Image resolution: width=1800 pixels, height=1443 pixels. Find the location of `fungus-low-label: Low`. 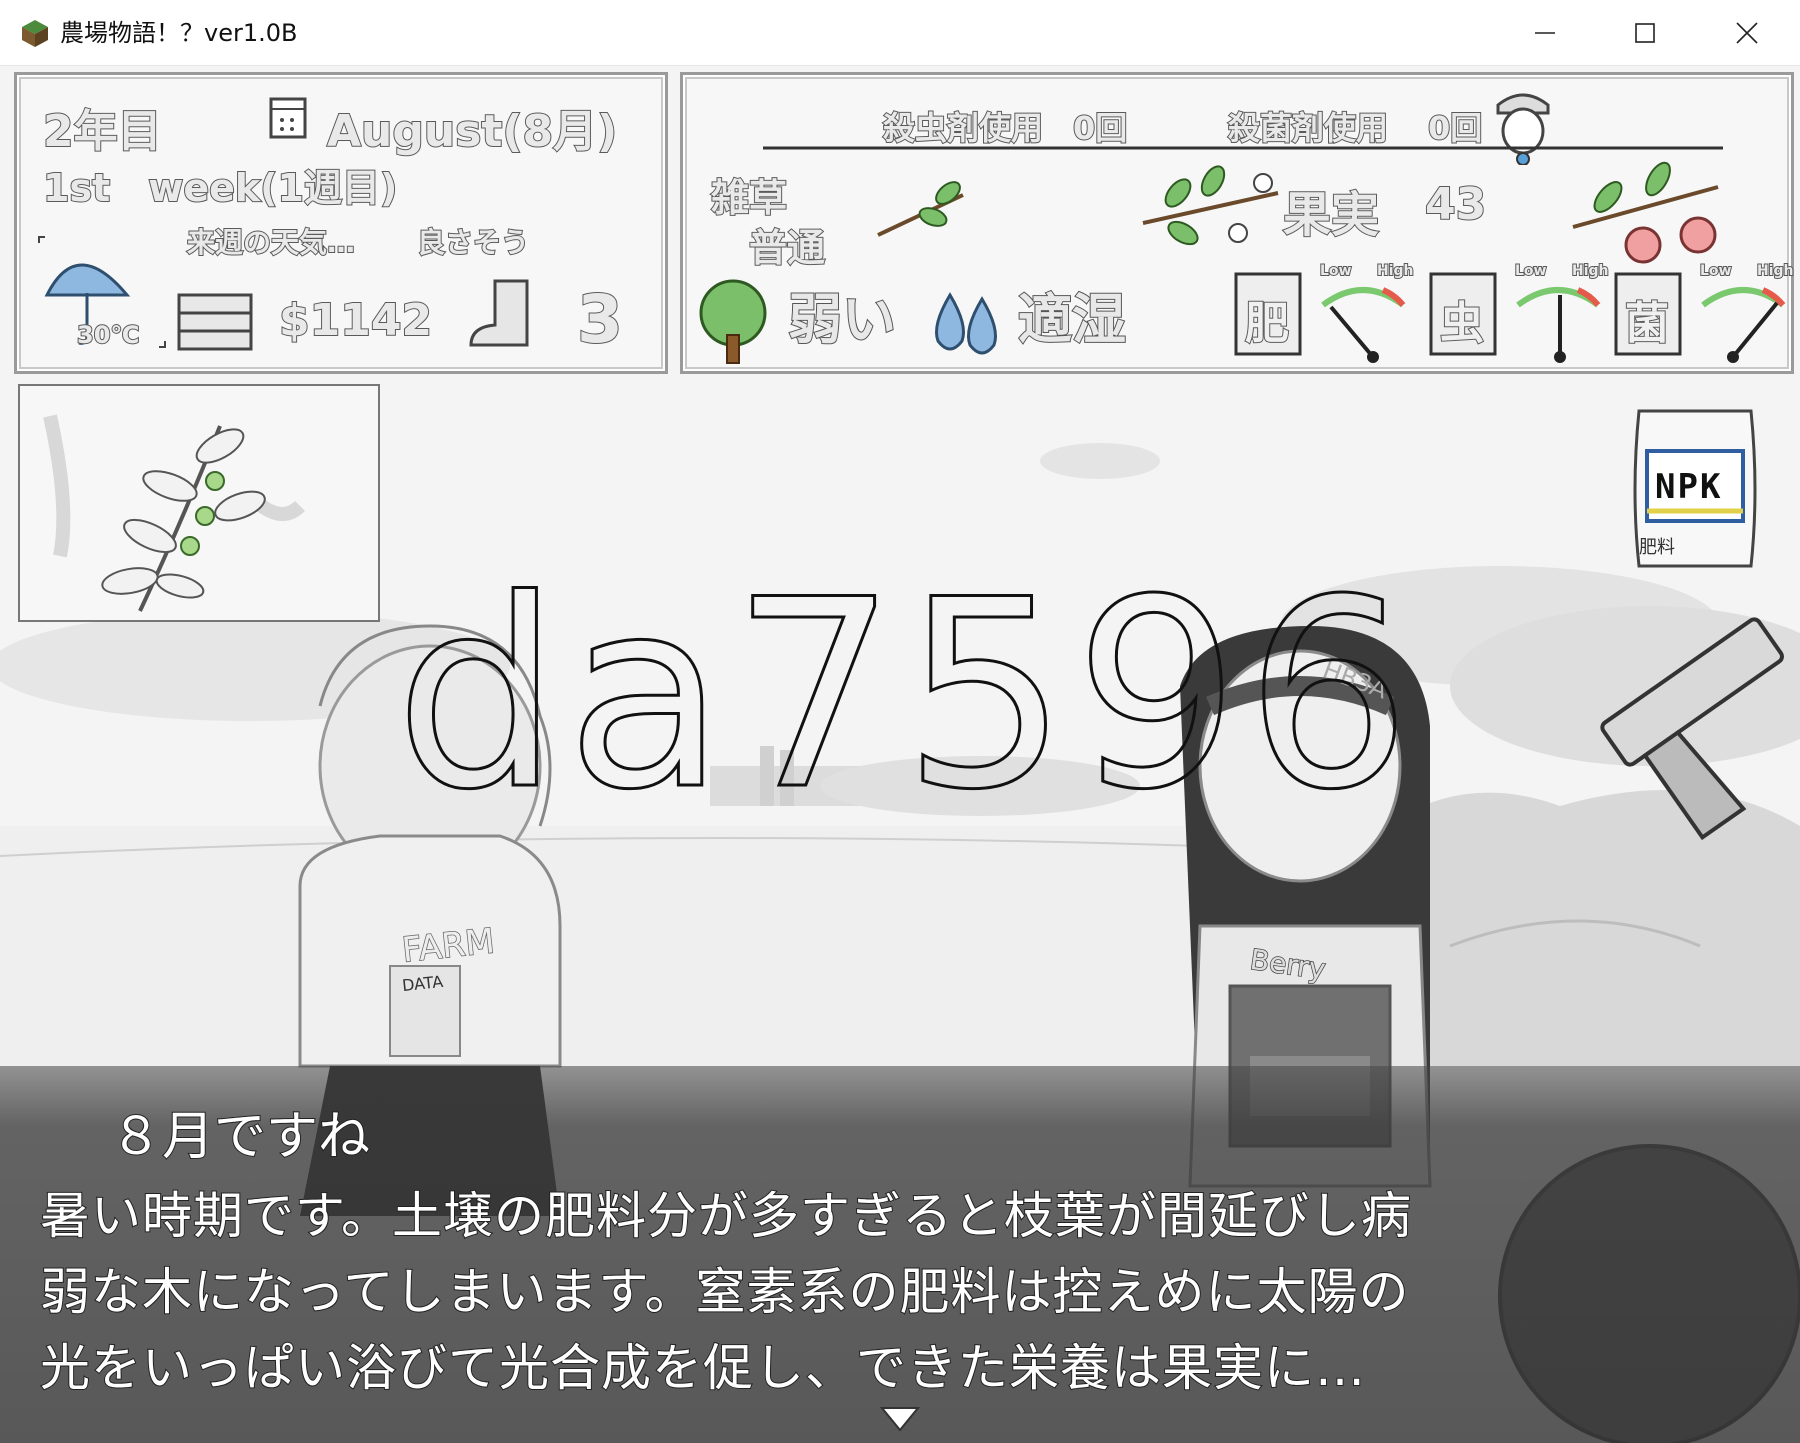

fungus-low-label: Low is located at coordinates (1716, 271).